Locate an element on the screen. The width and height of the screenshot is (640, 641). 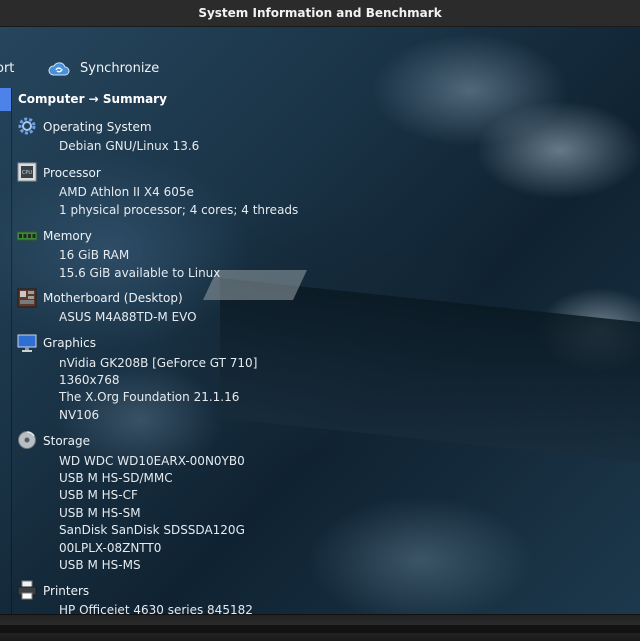
section-title-storage: Storage is located at coordinates (66, 441).